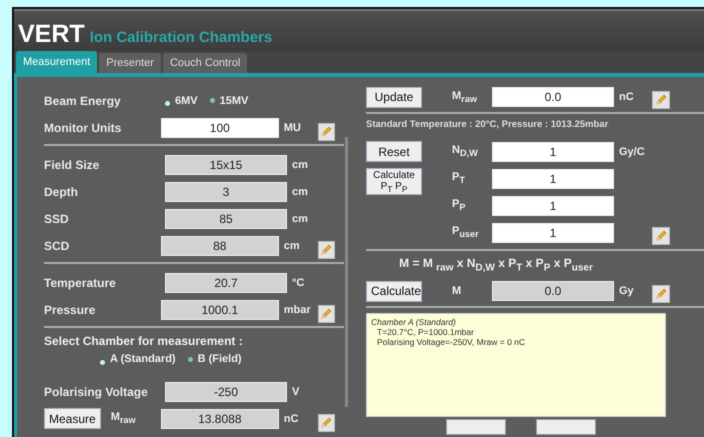  I want to click on field-label: P$_{T}$, so click(458, 178).